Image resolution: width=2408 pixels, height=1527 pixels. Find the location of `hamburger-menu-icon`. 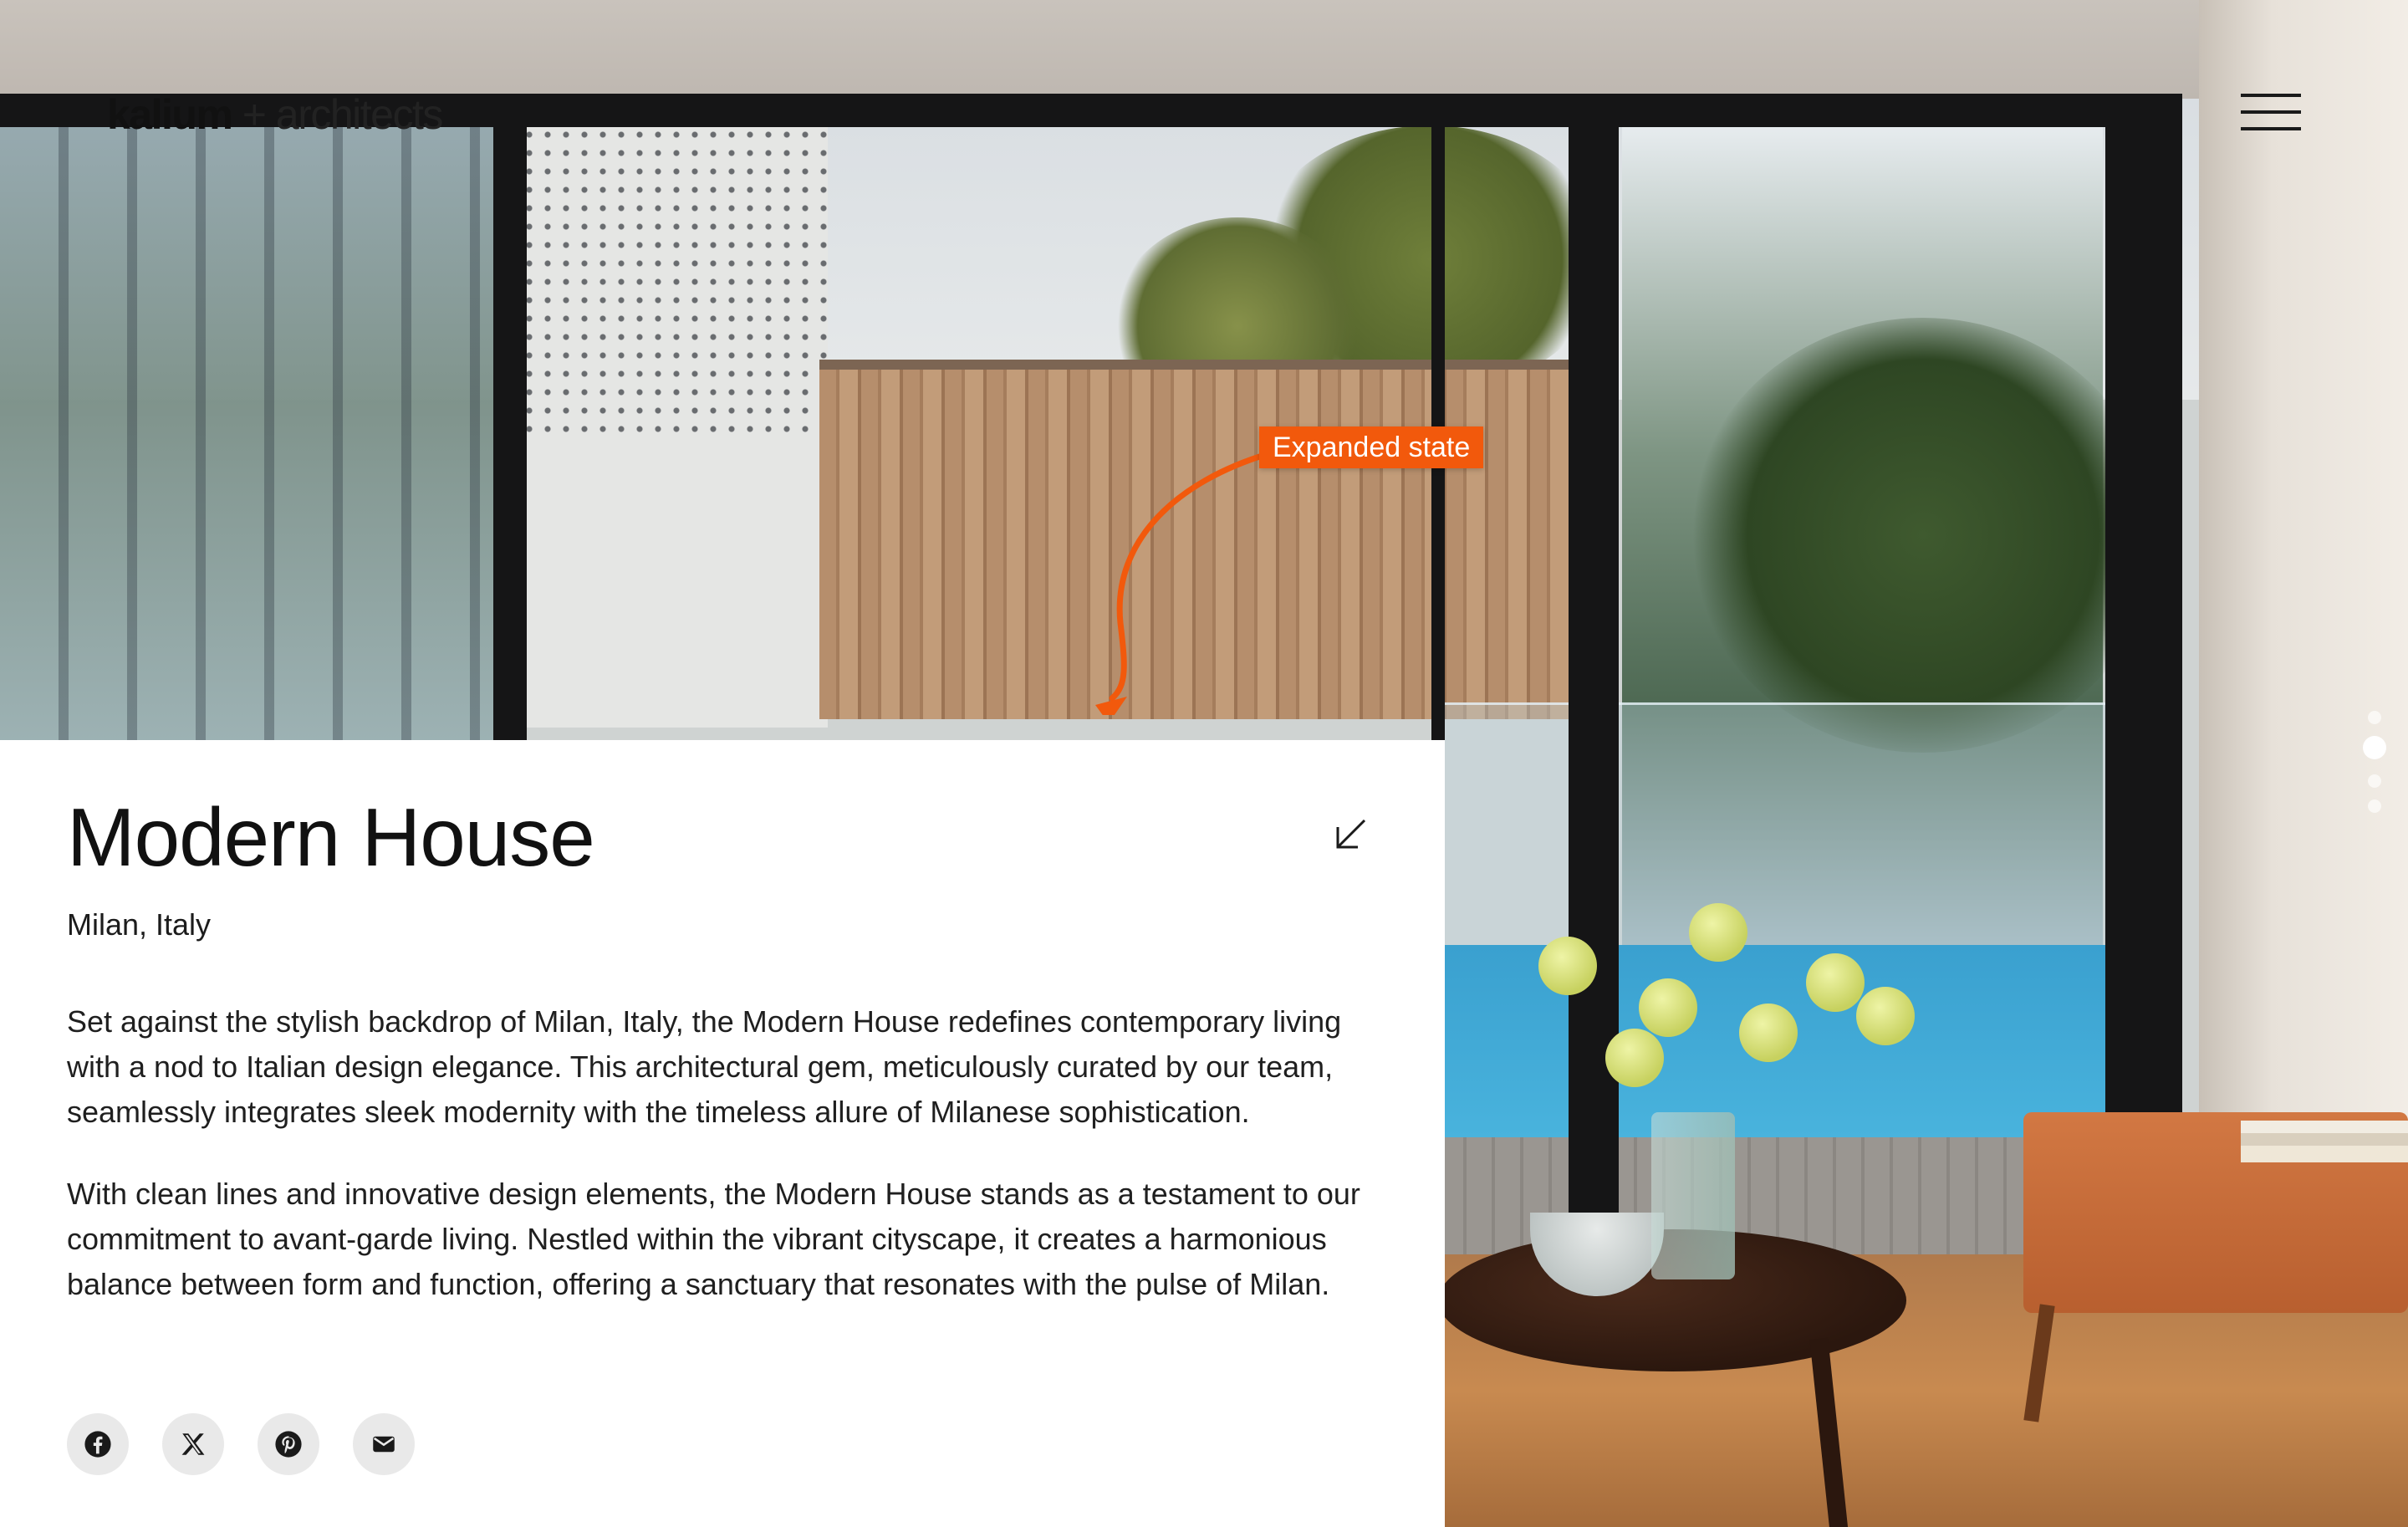

hamburger-menu-icon is located at coordinates (2271, 112).